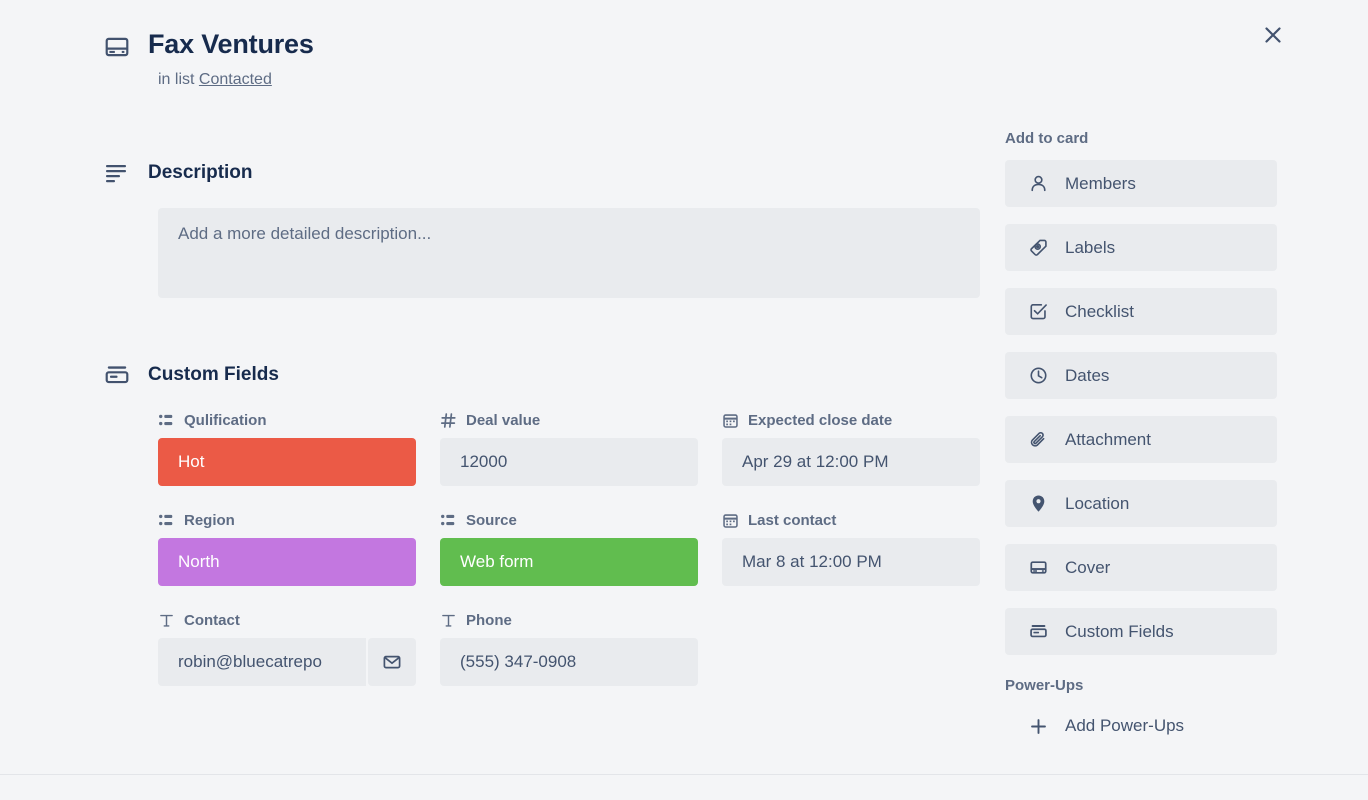 The width and height of the screenshot is (1368, 800). I want to click on person-icon, so click(1038, 183).